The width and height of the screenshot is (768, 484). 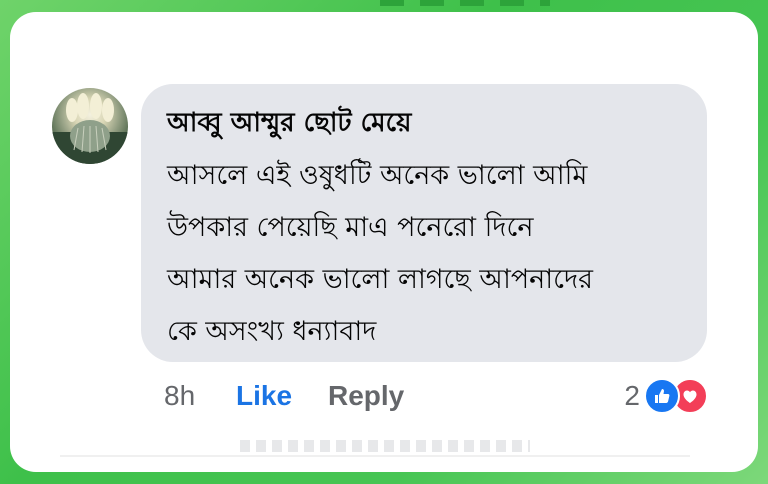 What do you see at coordinates (289, 124) in the screenshot?
I see `comment-author: আব্বু আম্মুর ছোট মেয়ে` at bounding box center [289, 124].